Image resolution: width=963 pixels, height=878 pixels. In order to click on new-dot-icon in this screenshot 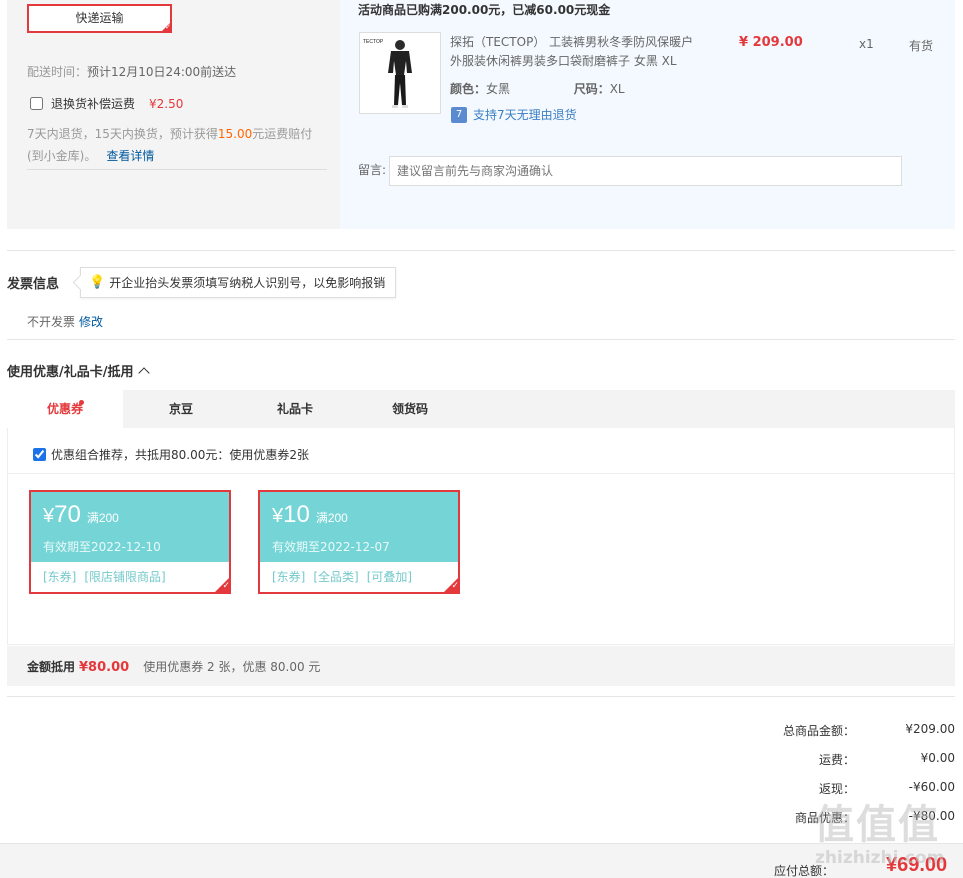, I will do `click(81, 402)`.